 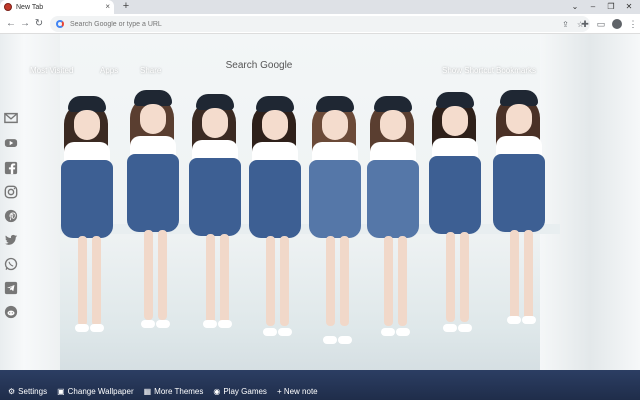 What do you see at coordinates (11, 240) in the screenshot?
I see `twitter-icon` at bounding box center [11, 240].